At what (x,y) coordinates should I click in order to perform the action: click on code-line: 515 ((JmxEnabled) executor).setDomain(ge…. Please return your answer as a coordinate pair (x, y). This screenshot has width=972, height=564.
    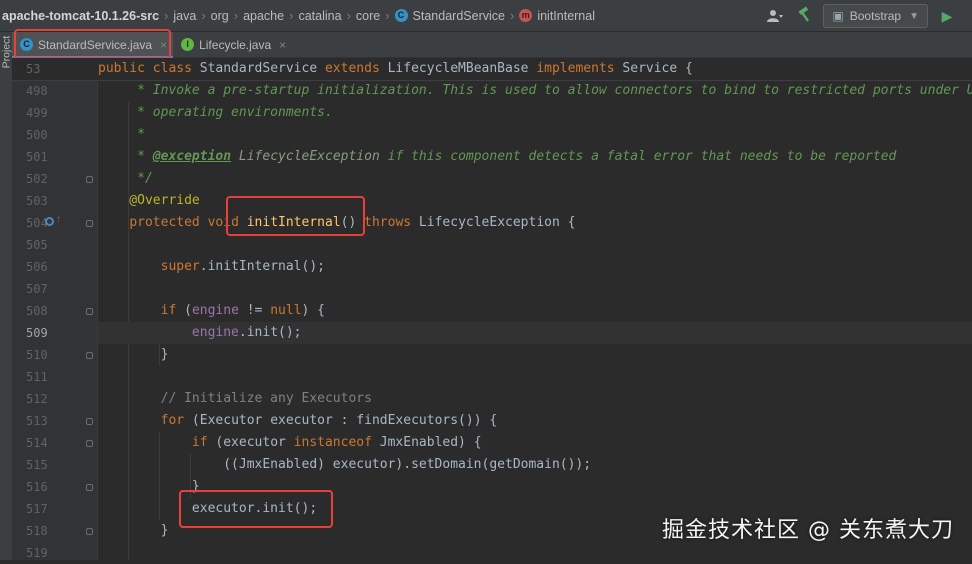
    Looking at the image, I should click on (492, 465).